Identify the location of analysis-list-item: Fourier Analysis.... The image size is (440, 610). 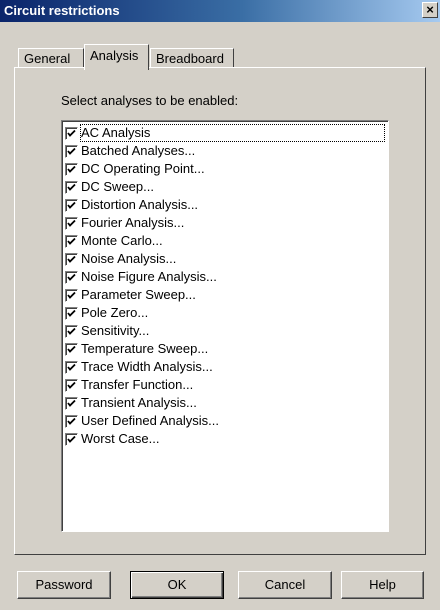
(225, 223).